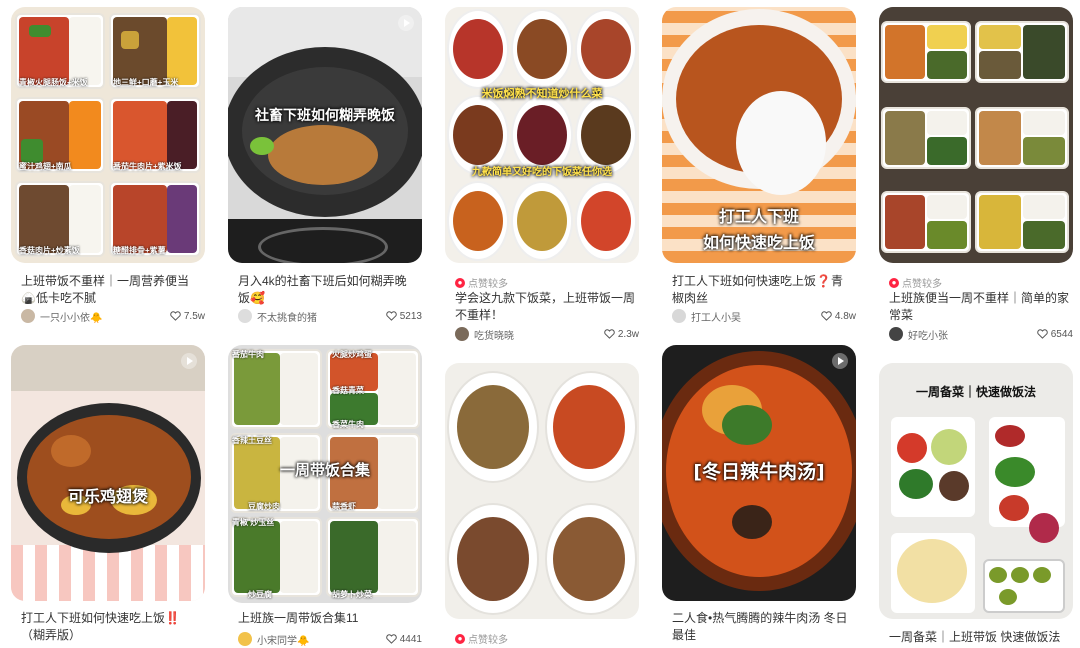  Describe the element at coordinates (845, 316) in the screenshot. I see `like-count: 4.8w` at that location.